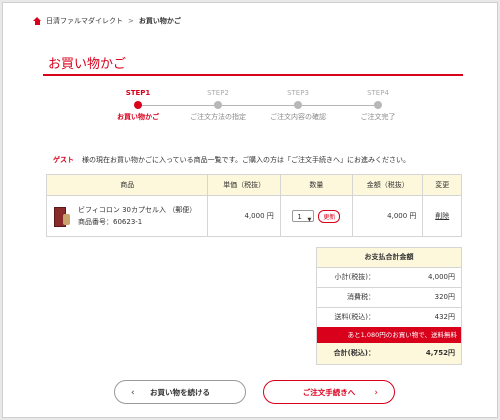 The width and height of the screenshot is (500, 420). Describe the element at coordinates (389, 298) in the screenshot. I see `summary-row-tax: 消費税： 320円` at that location.